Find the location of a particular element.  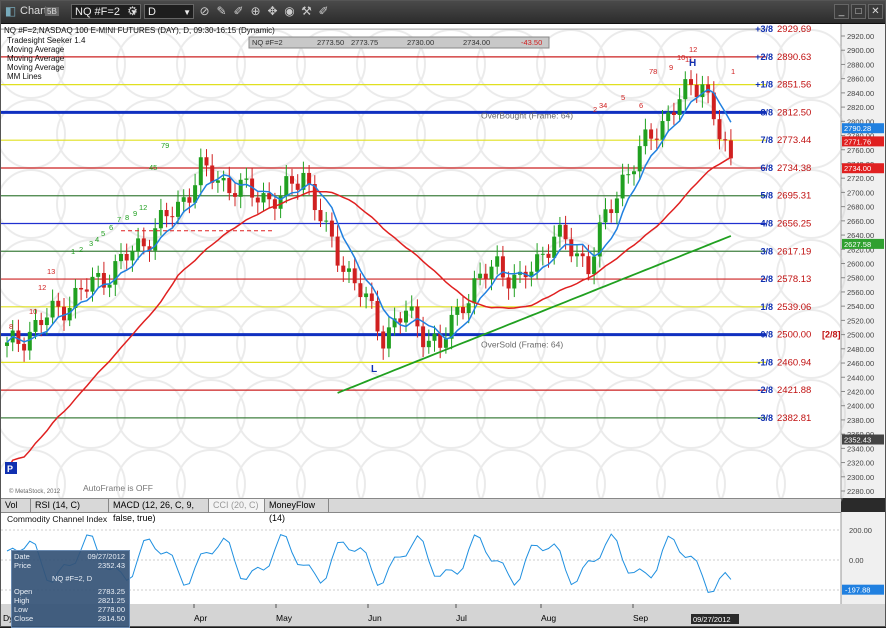

sequence-label: 1 is located at coordinates (733, 71).